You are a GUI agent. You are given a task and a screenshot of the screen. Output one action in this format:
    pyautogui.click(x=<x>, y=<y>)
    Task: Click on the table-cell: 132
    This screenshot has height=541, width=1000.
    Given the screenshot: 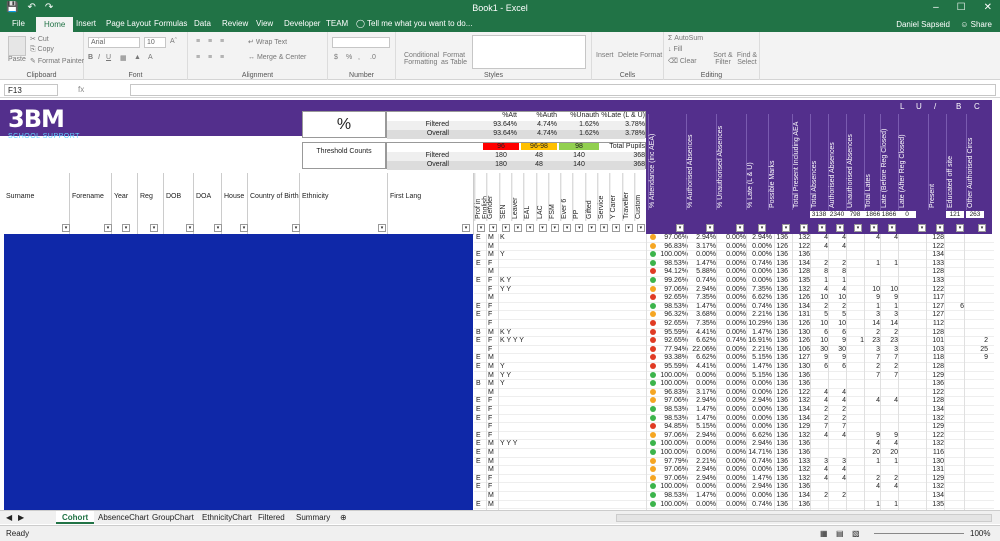 What is the action you would take?
    pyautogui.click(x=801, y=237)
    